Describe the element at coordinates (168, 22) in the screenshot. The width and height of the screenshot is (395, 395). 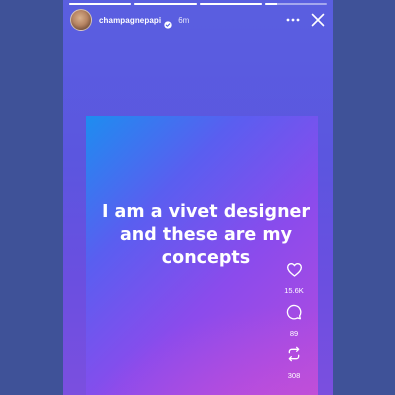
I see `verified-badge-icon` at that location.